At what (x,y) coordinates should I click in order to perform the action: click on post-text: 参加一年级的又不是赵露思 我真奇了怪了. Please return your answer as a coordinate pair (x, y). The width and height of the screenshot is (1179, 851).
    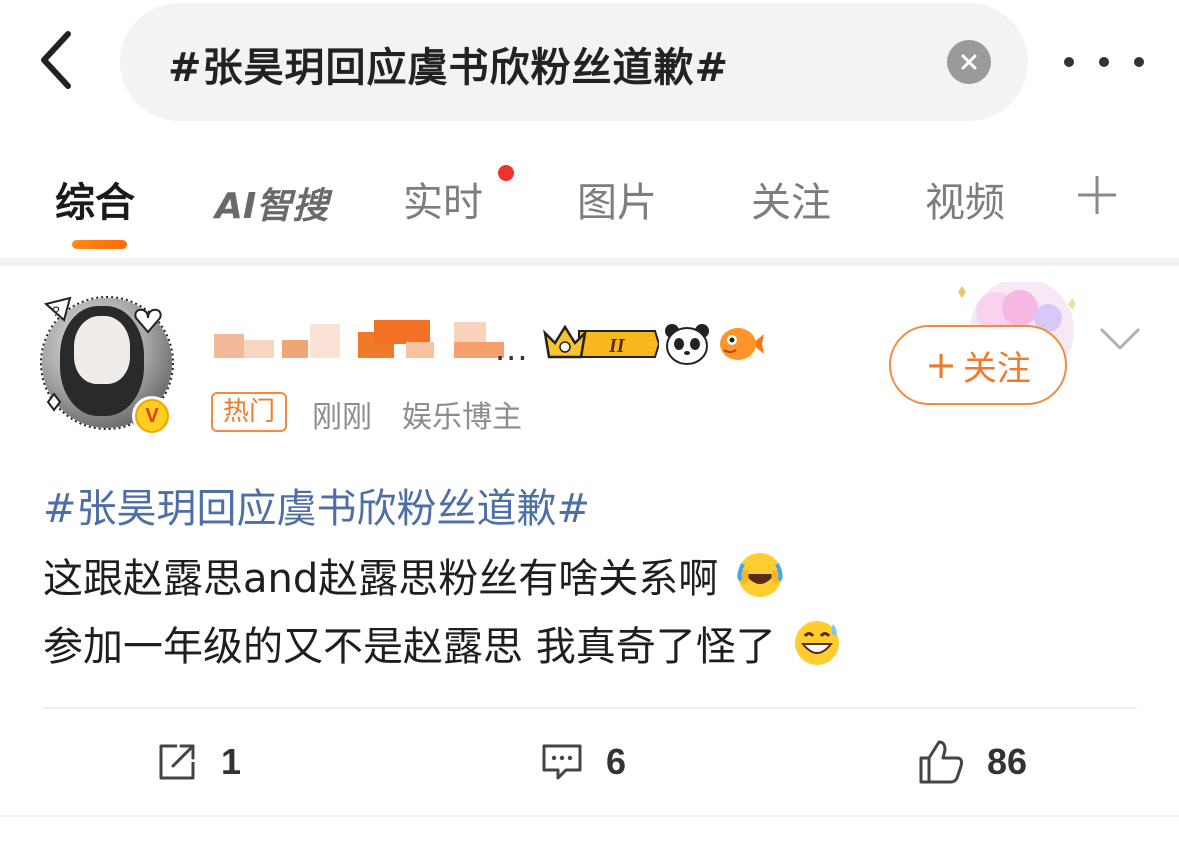
    Looking at the image, I should click on (409, 647).